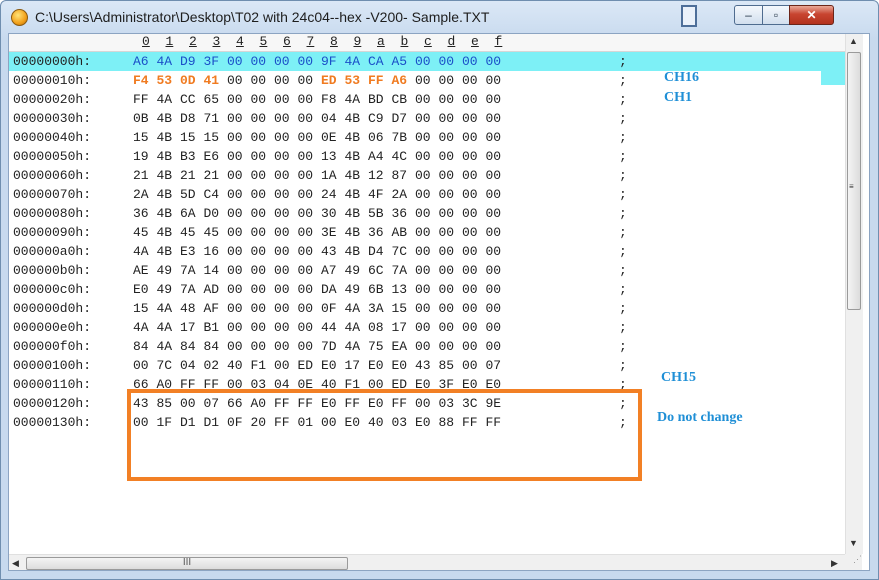 The width and height of the screenshot is (879, 580). Describe the element at coordinates (141, 213) in the screenshot. I see `hex-byte: 36` at that location.